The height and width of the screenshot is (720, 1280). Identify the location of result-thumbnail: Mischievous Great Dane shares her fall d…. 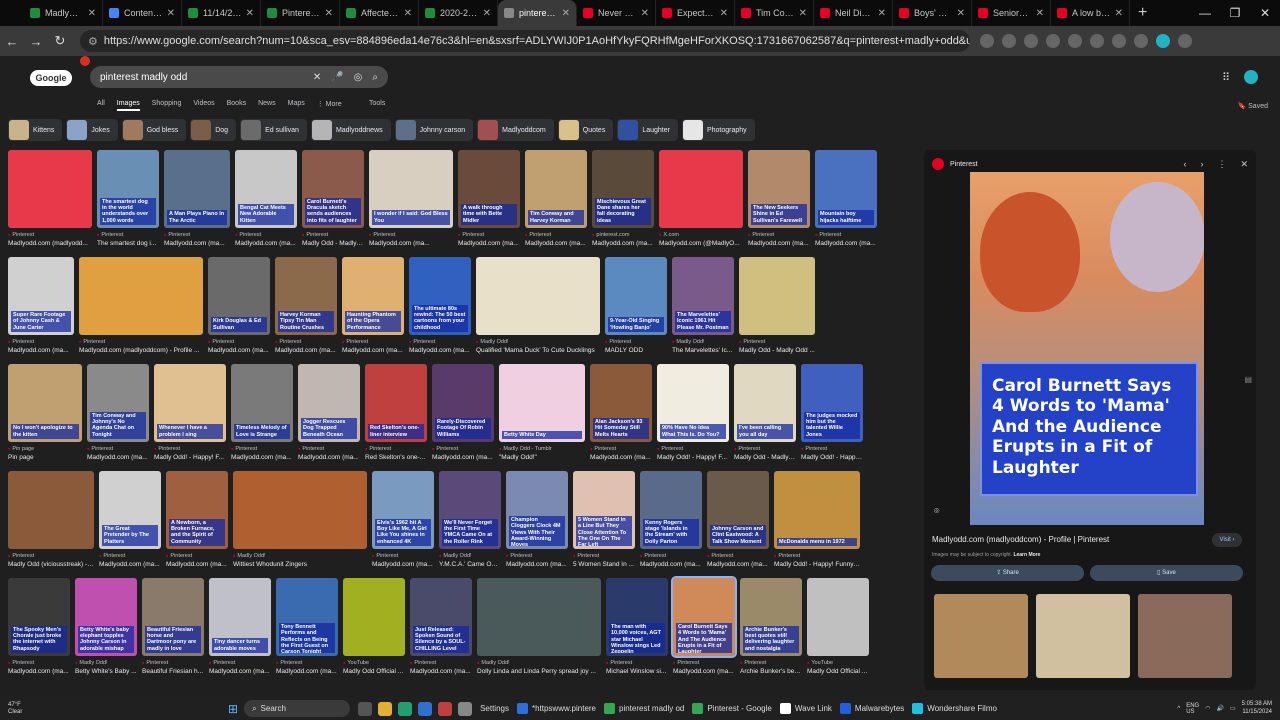
(623, 189).